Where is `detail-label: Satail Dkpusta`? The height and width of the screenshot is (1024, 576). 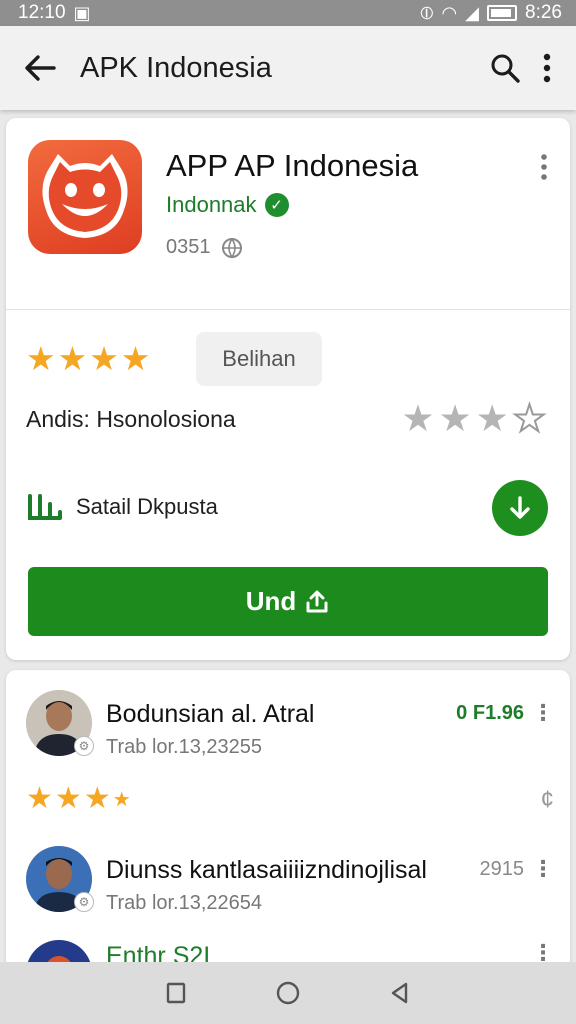
detail-label: Satail Dkpusta is located at coordinates (147, 506).